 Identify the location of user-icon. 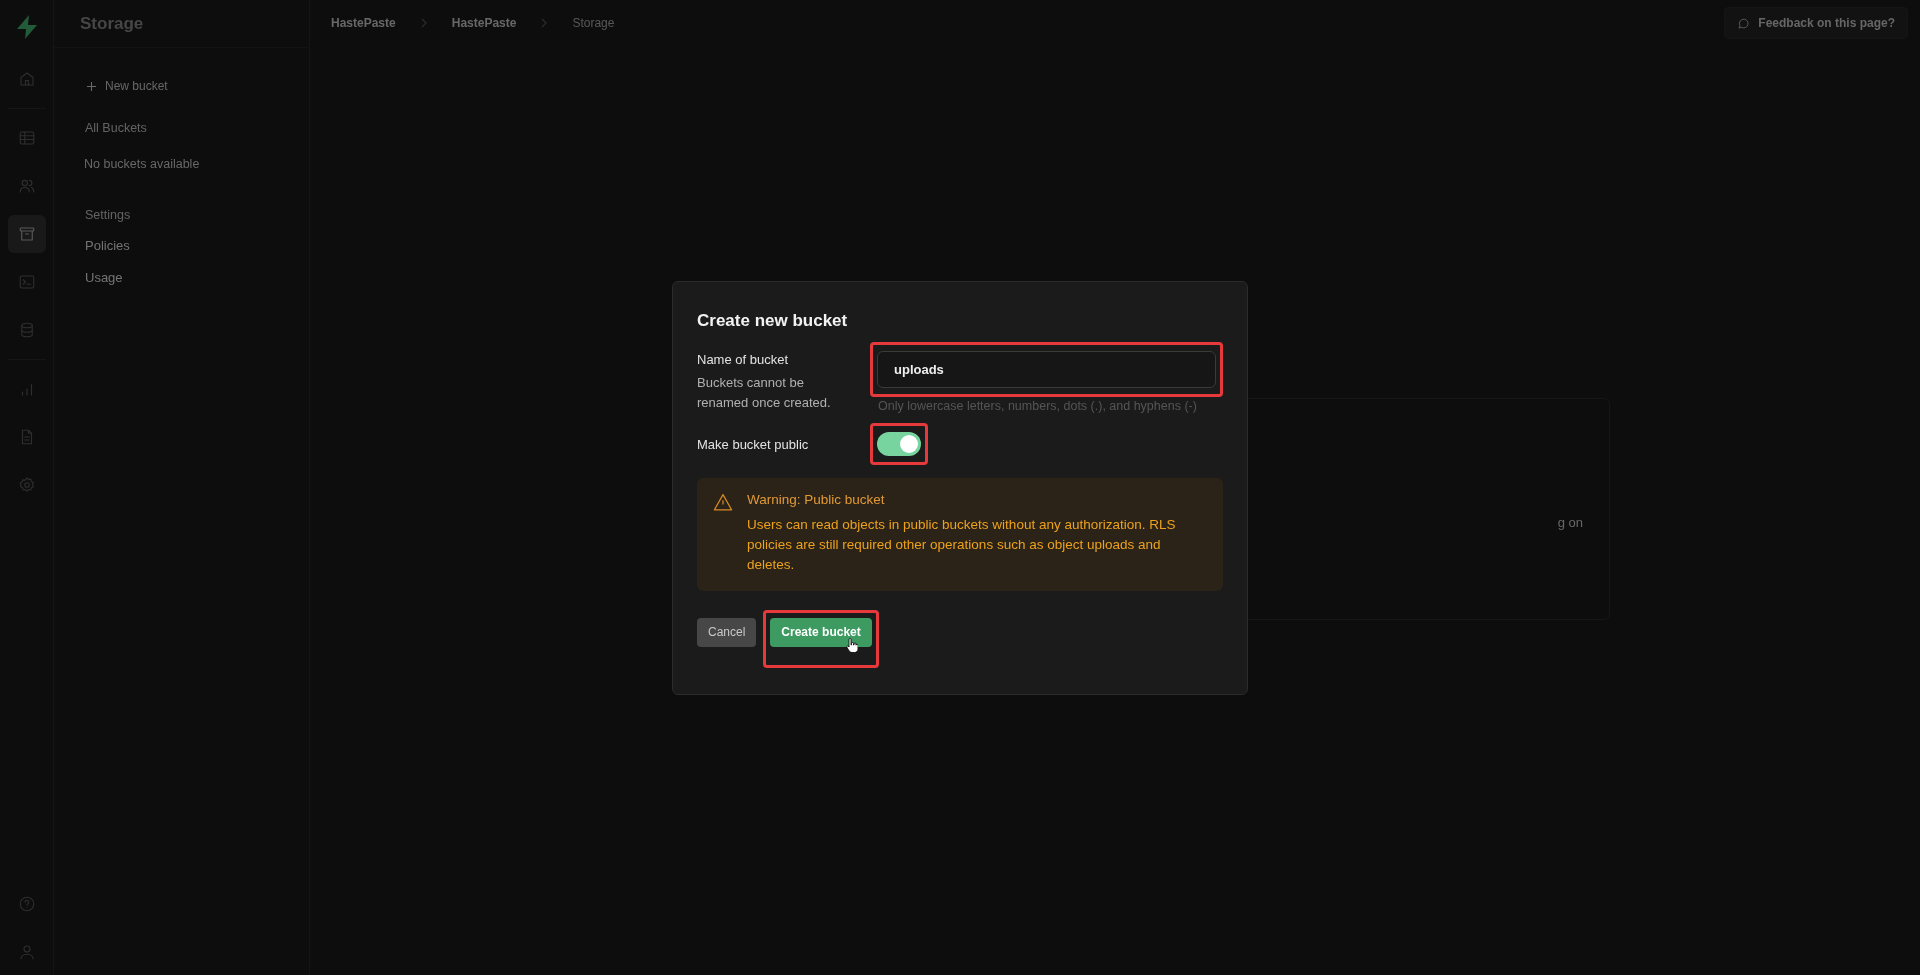
(26, 952).